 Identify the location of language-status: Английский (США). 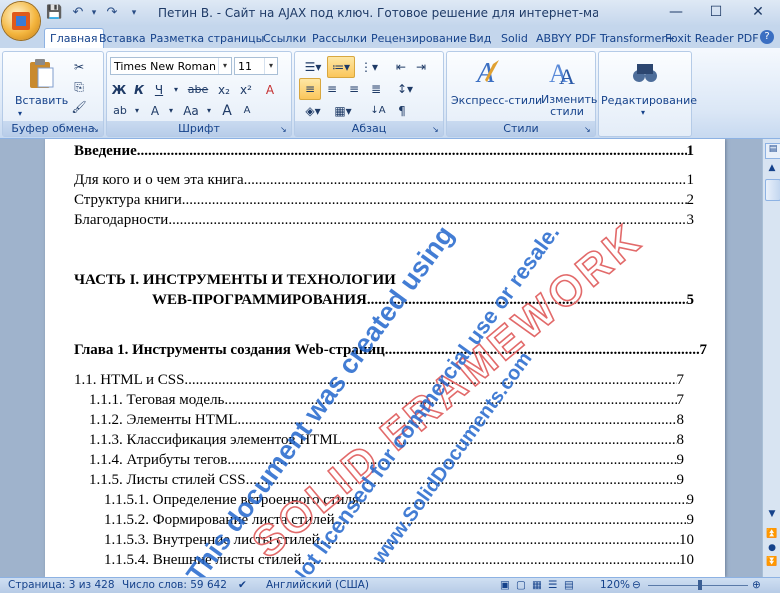
(317, 585).